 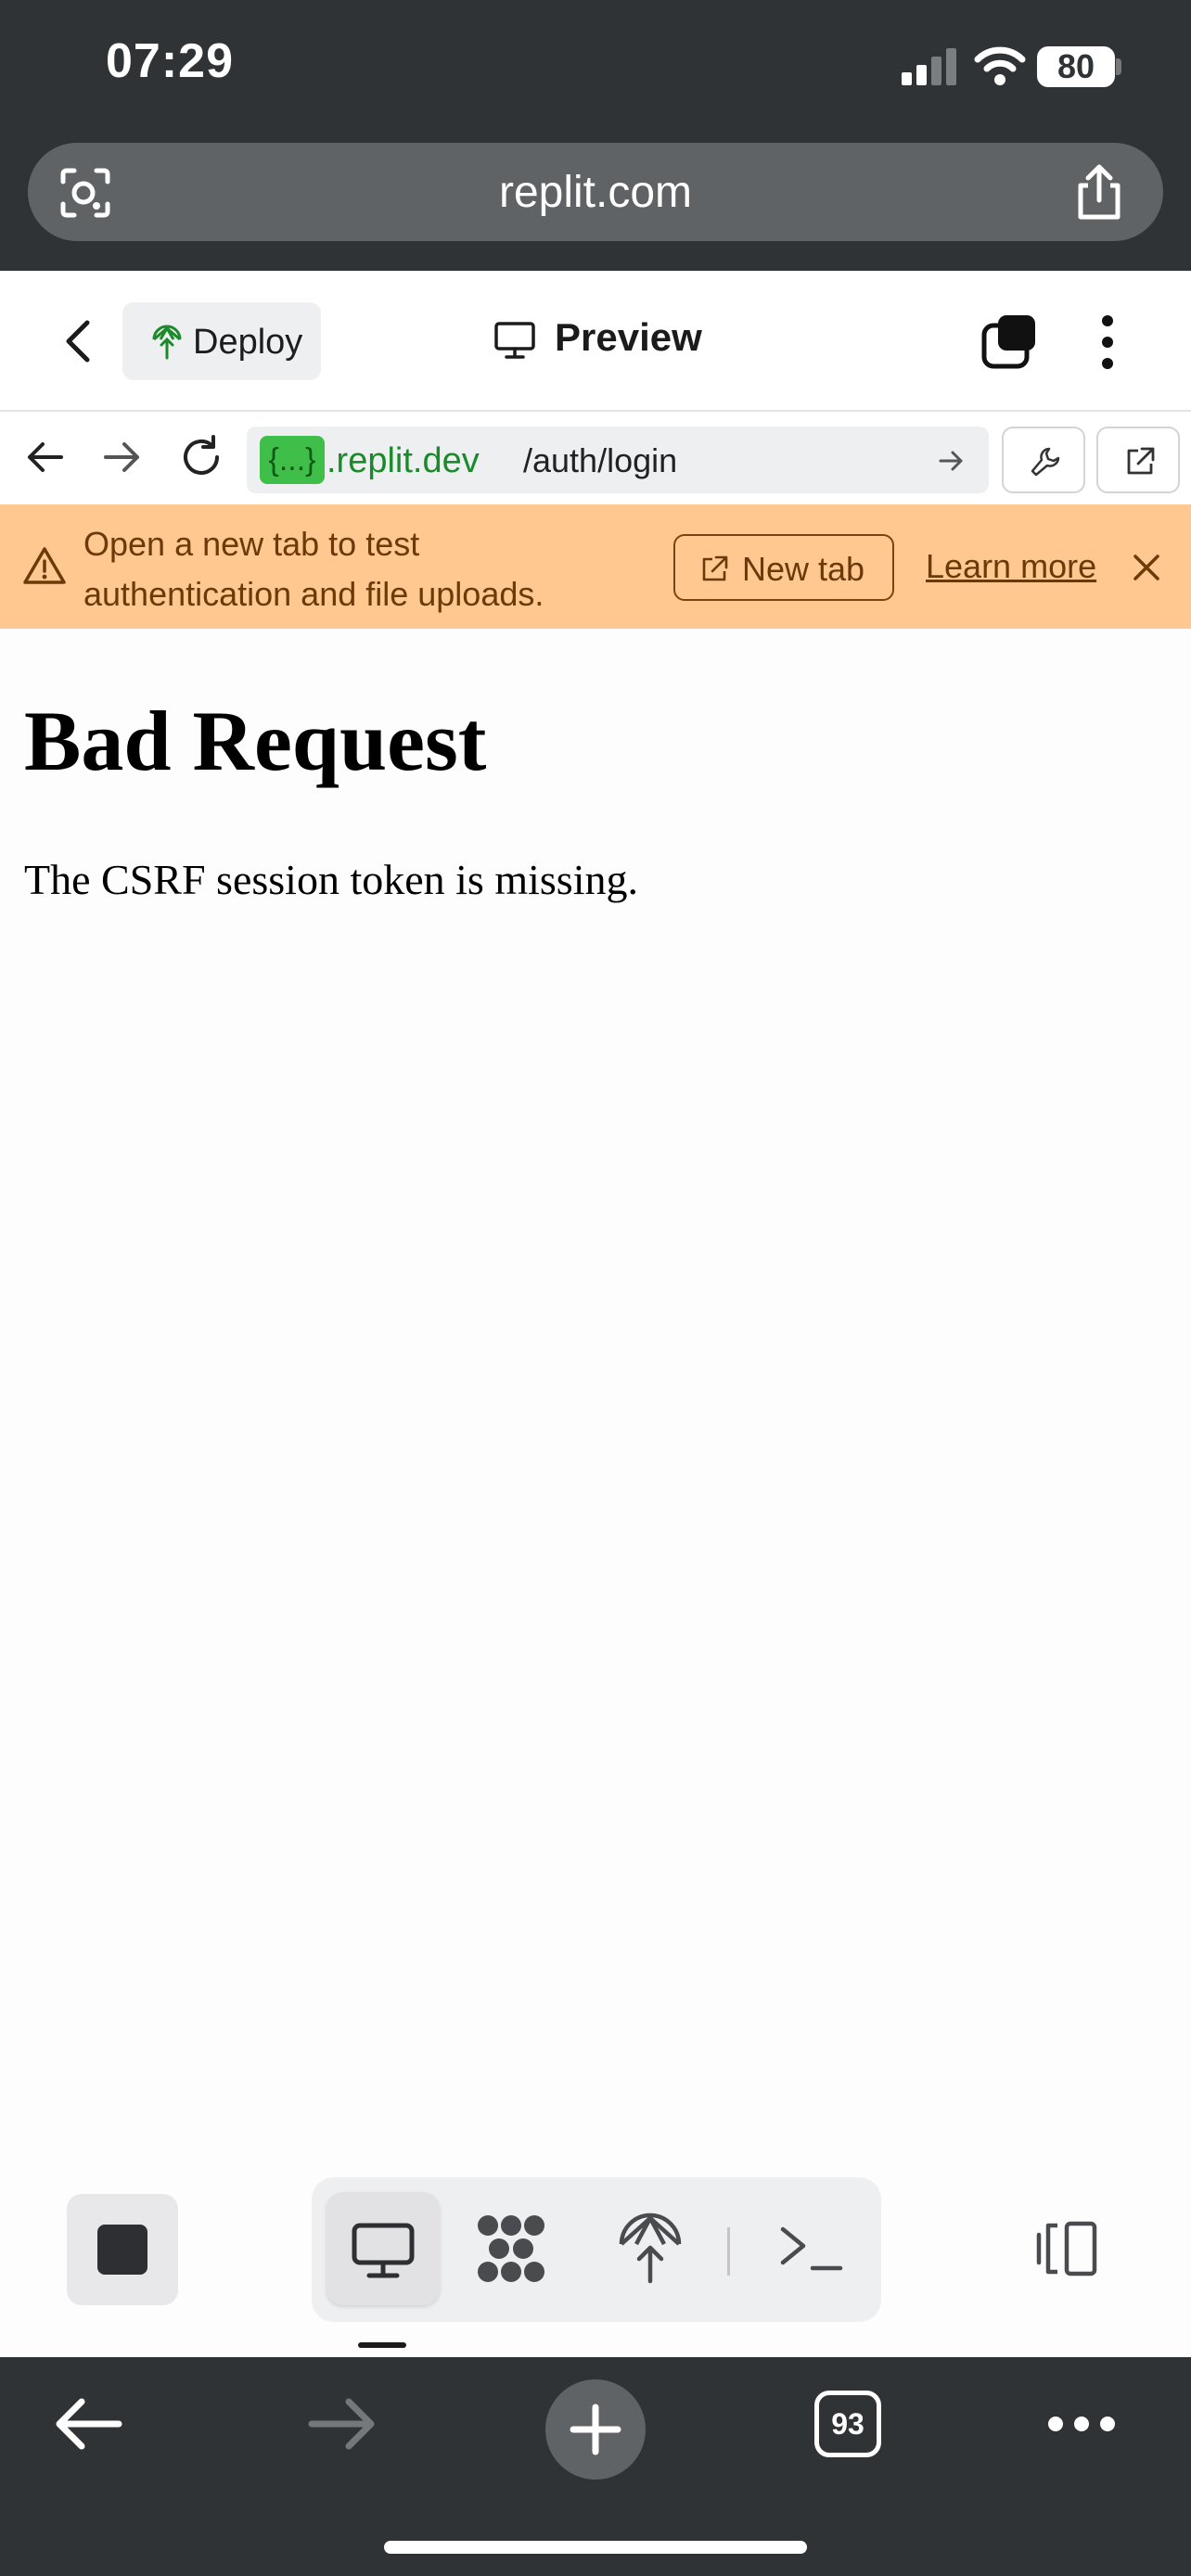 I want to click on open-external-button, so click(x=1138, y=460).